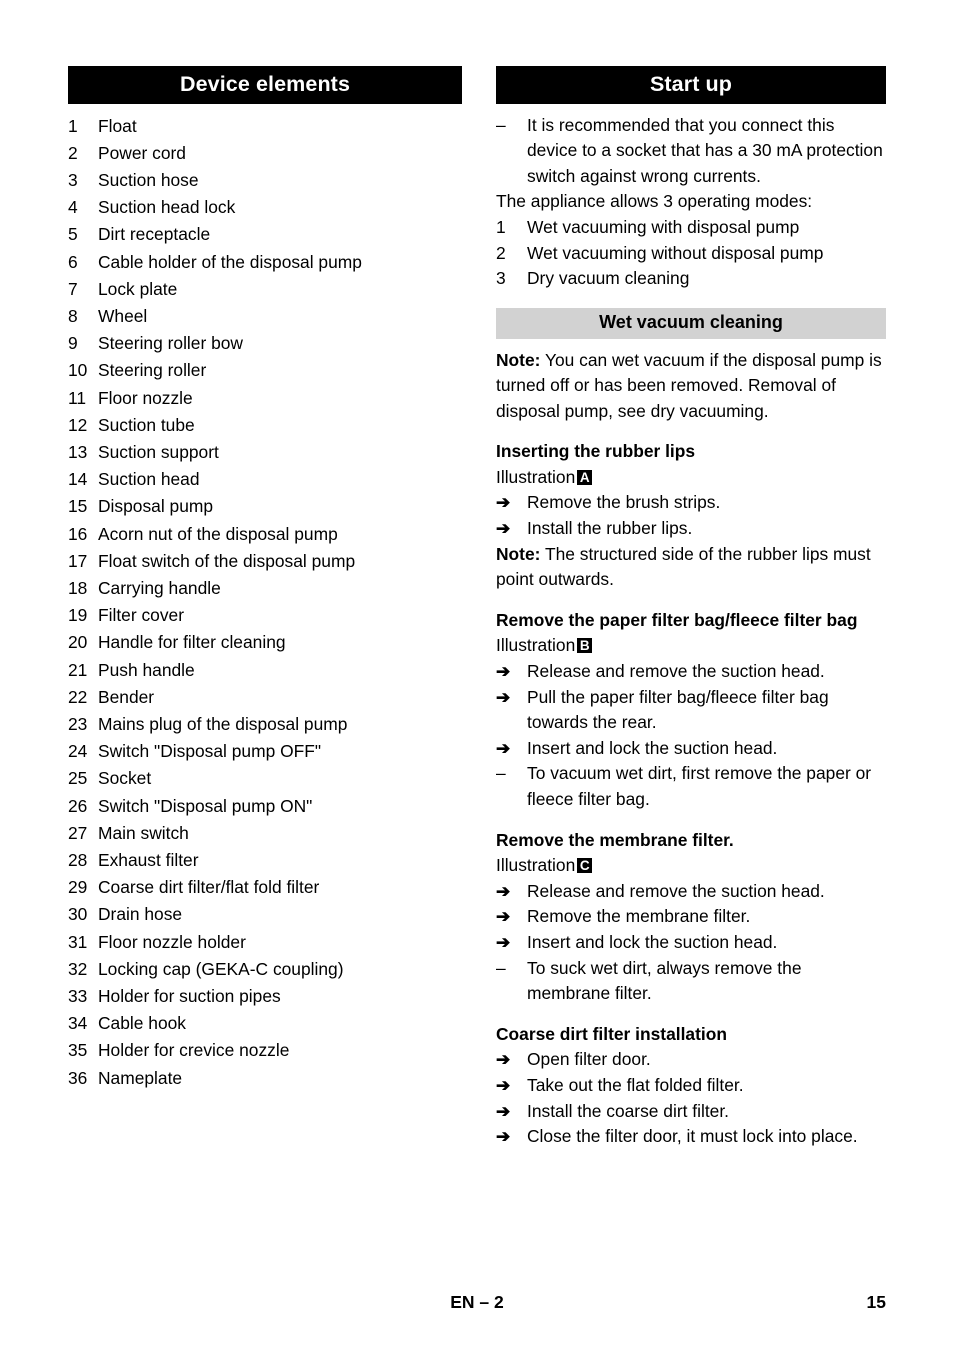  What do you see at coordinates (536, 865) in the screenshot?
I see `illustration-label: Illustration` at bounding box center [536, 865].